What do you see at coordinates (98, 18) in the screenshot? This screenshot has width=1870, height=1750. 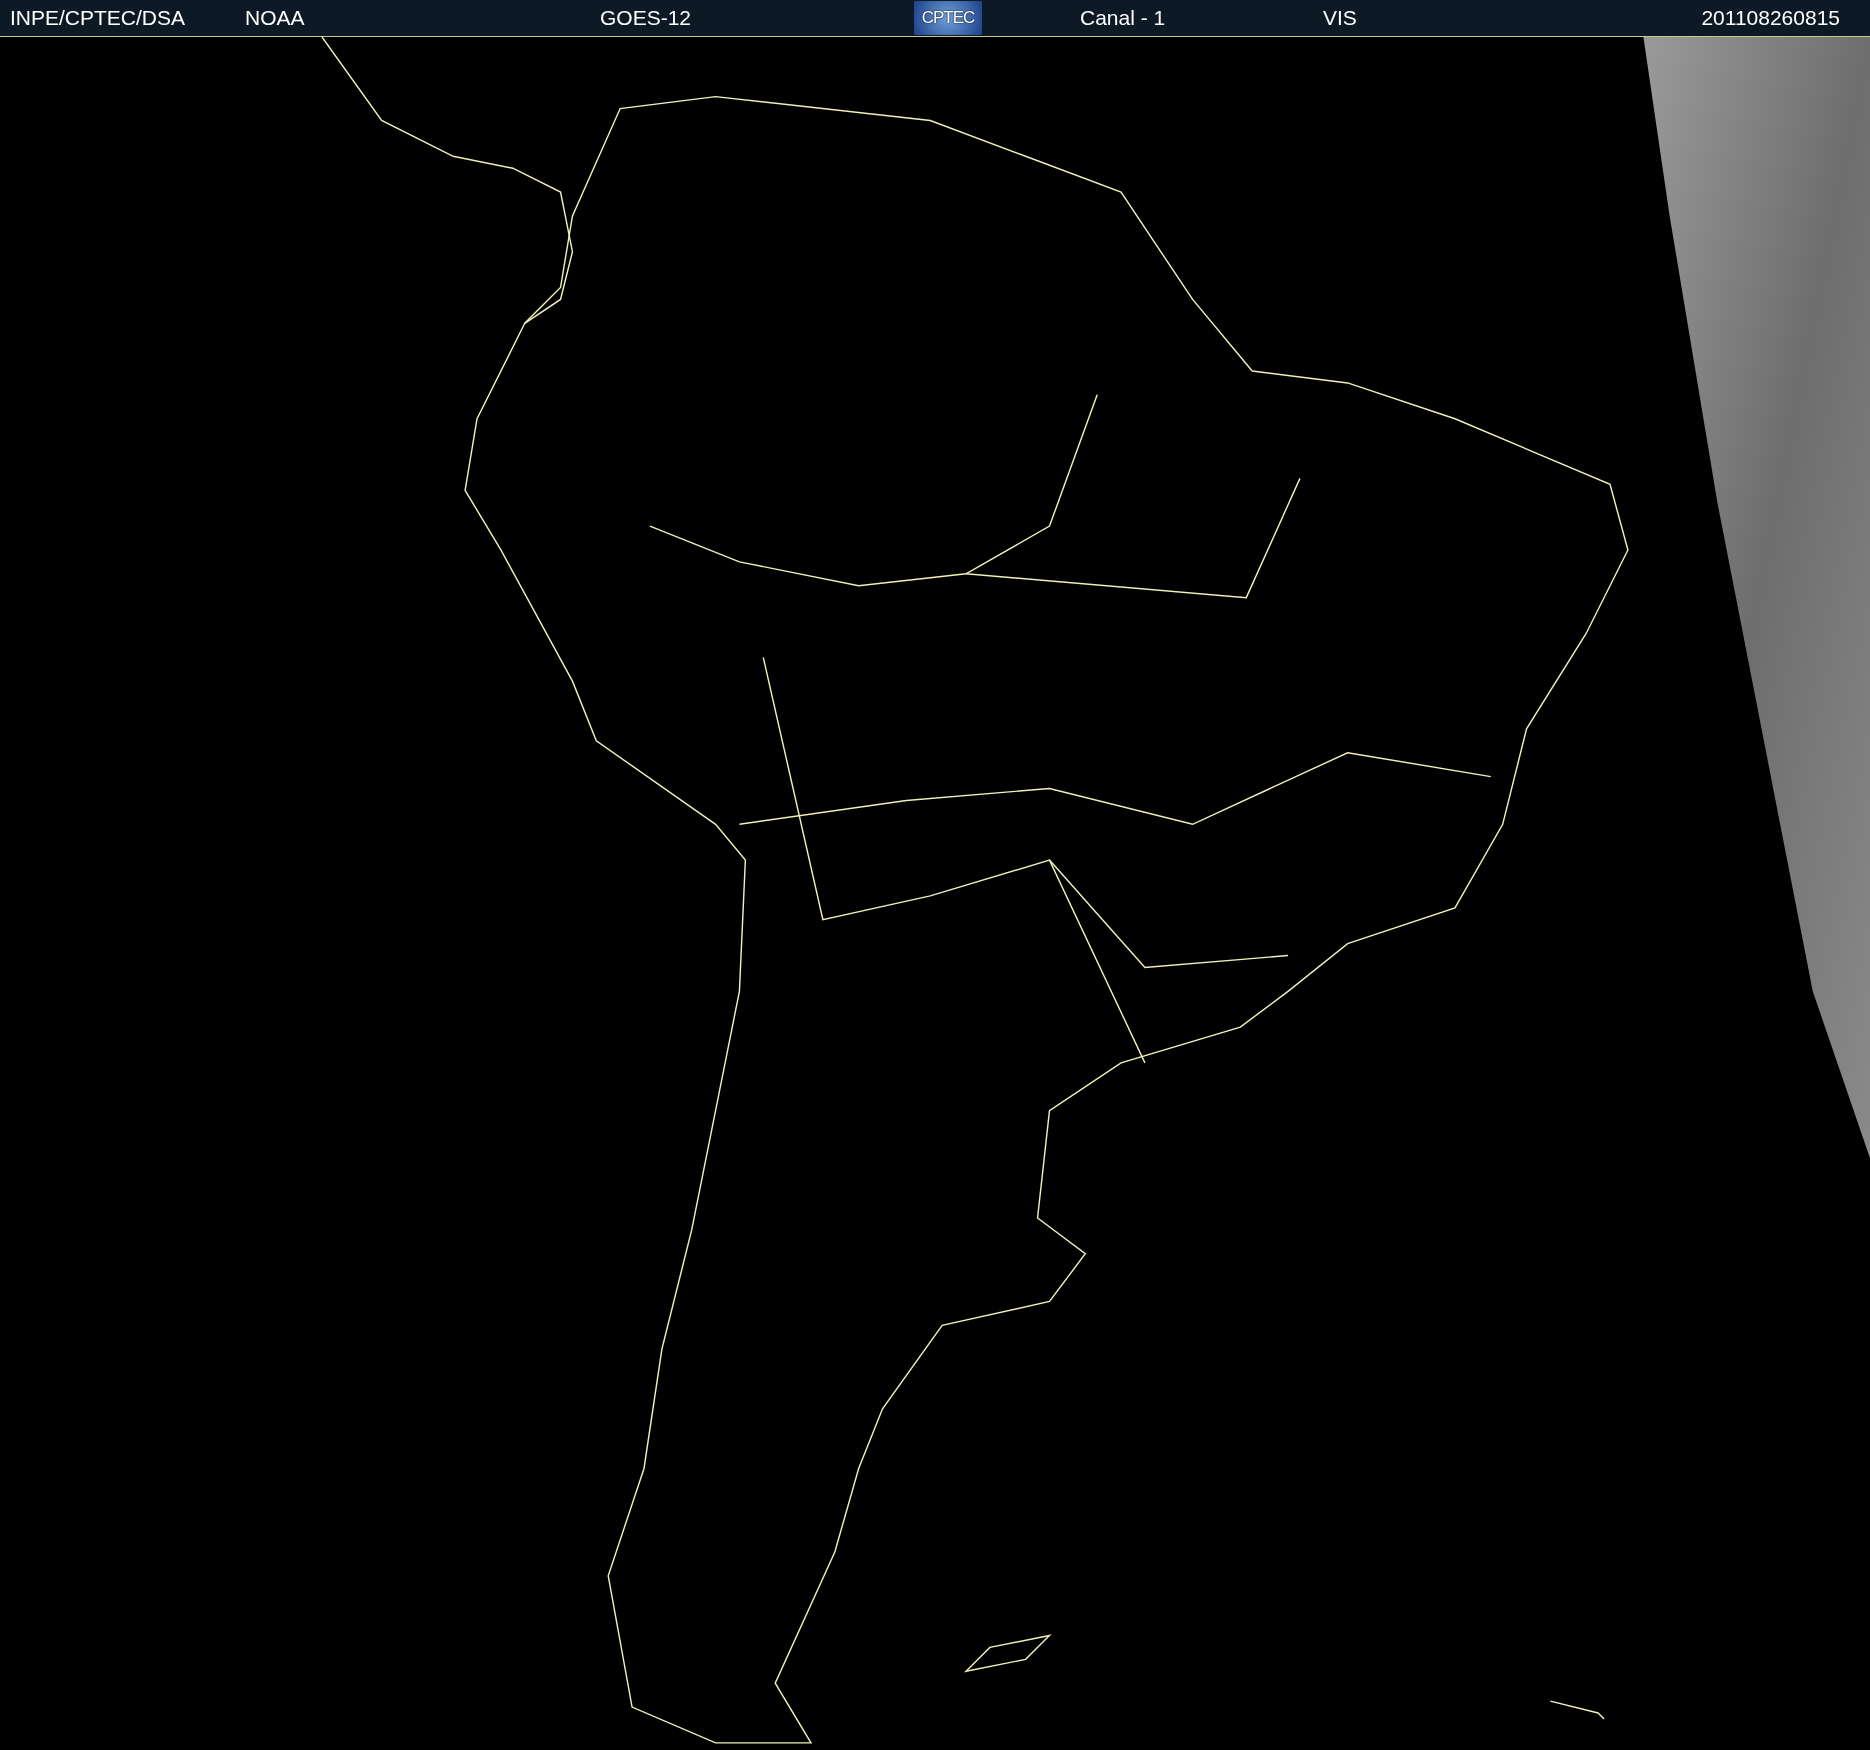 I see `source-label: INPE/CPTEC/DSA` at bounding box center [98, 18].